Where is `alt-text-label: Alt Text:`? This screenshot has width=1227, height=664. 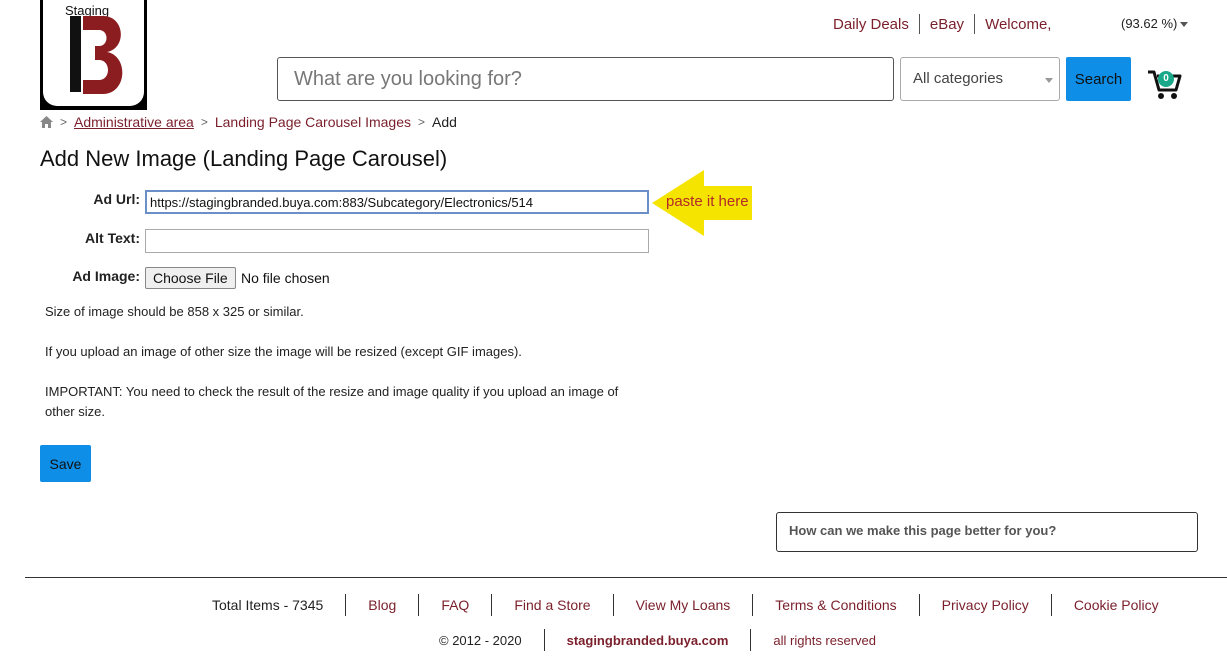 alt-text-label: Alt Text: is located at coordinates (112, 238).